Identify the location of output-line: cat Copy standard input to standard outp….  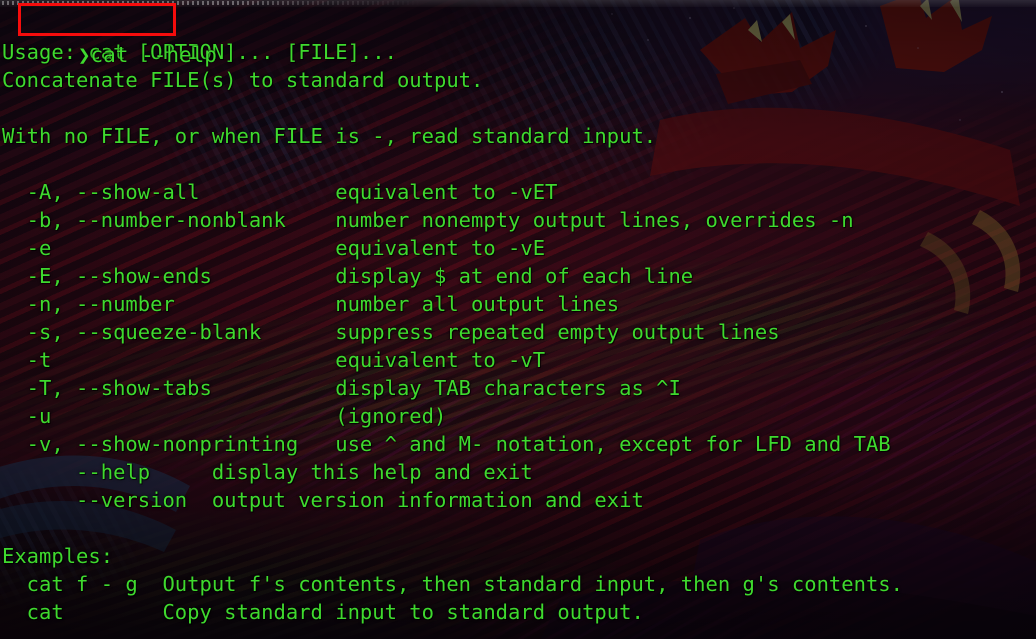
(323, 612).